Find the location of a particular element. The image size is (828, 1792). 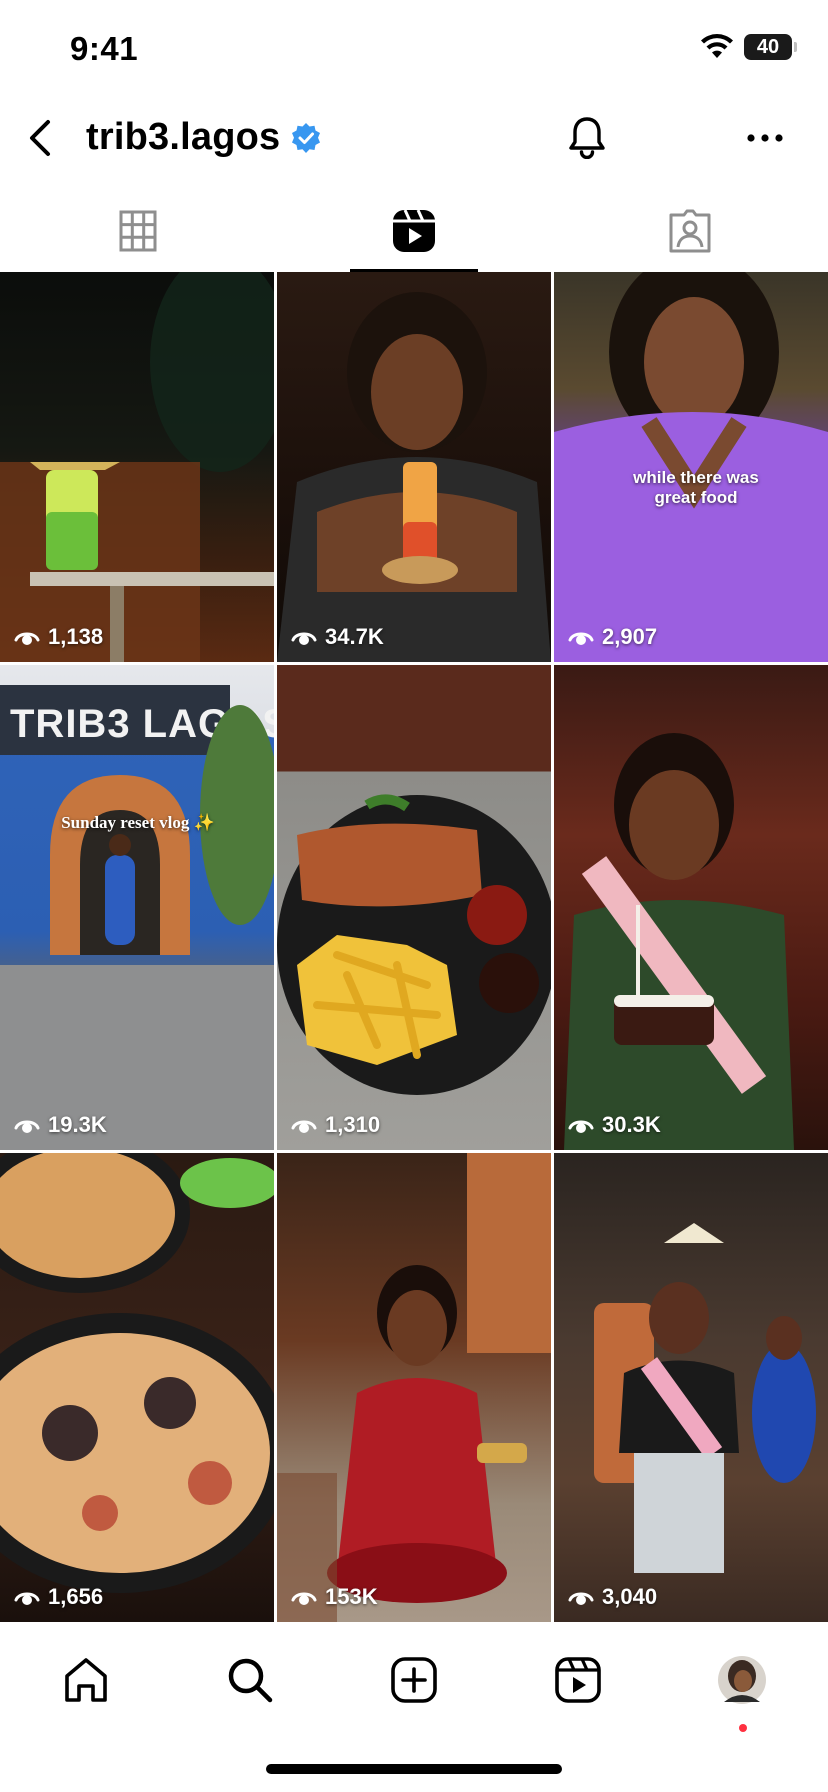

reel-tile: 30.3K is located at coordinates (691, 907).